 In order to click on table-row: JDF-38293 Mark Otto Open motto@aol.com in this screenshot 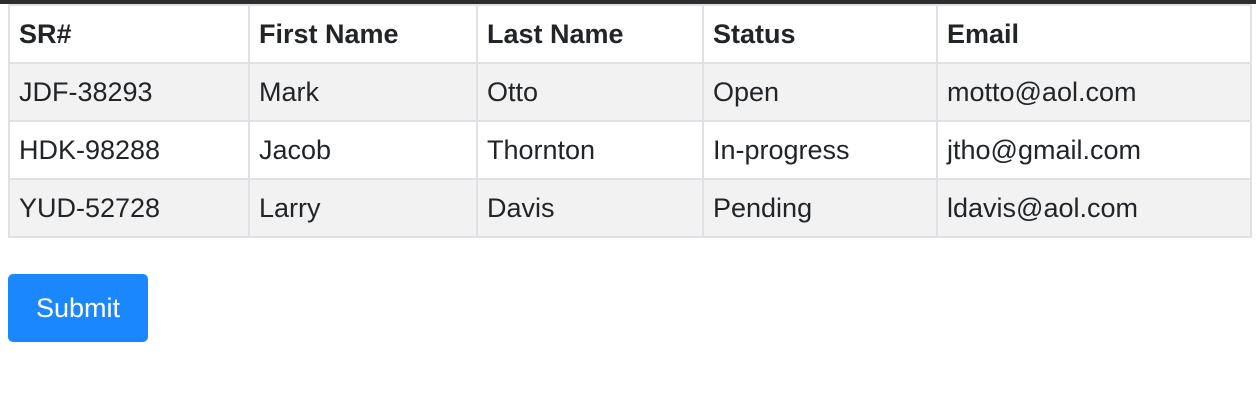, I will do `click(630, 92)`.